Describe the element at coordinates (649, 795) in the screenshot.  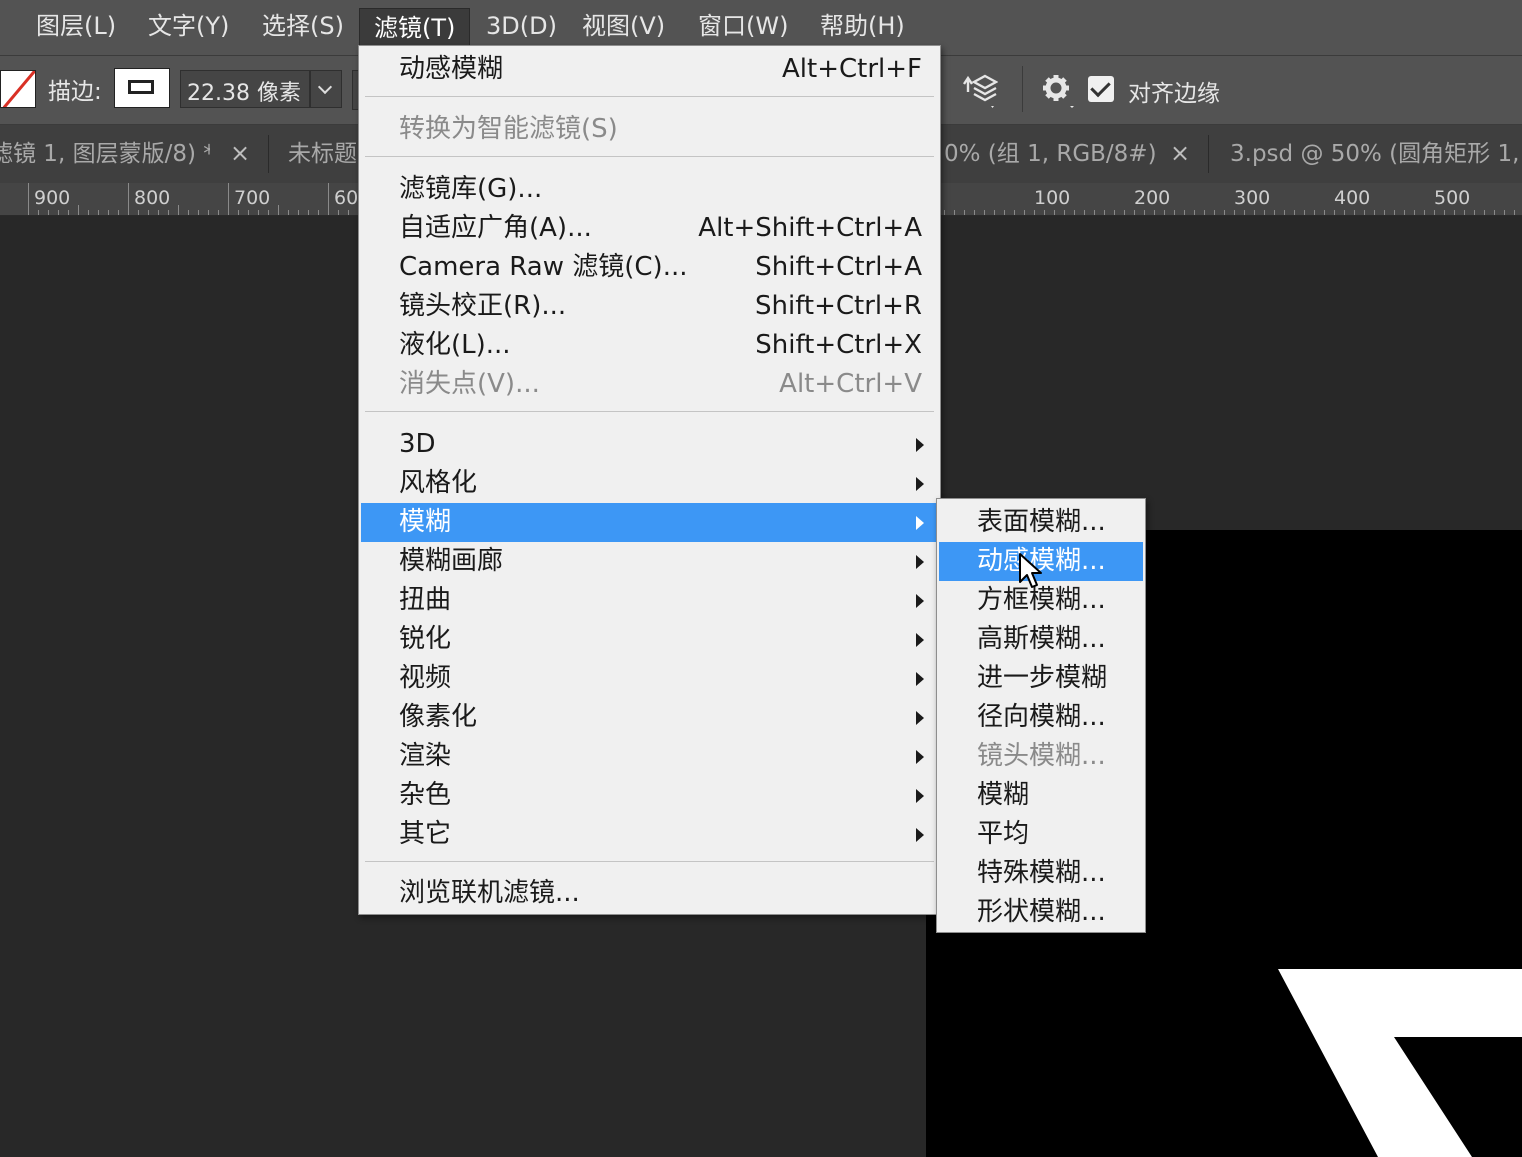
I see `menu-item-noise: 杂色` at that location.